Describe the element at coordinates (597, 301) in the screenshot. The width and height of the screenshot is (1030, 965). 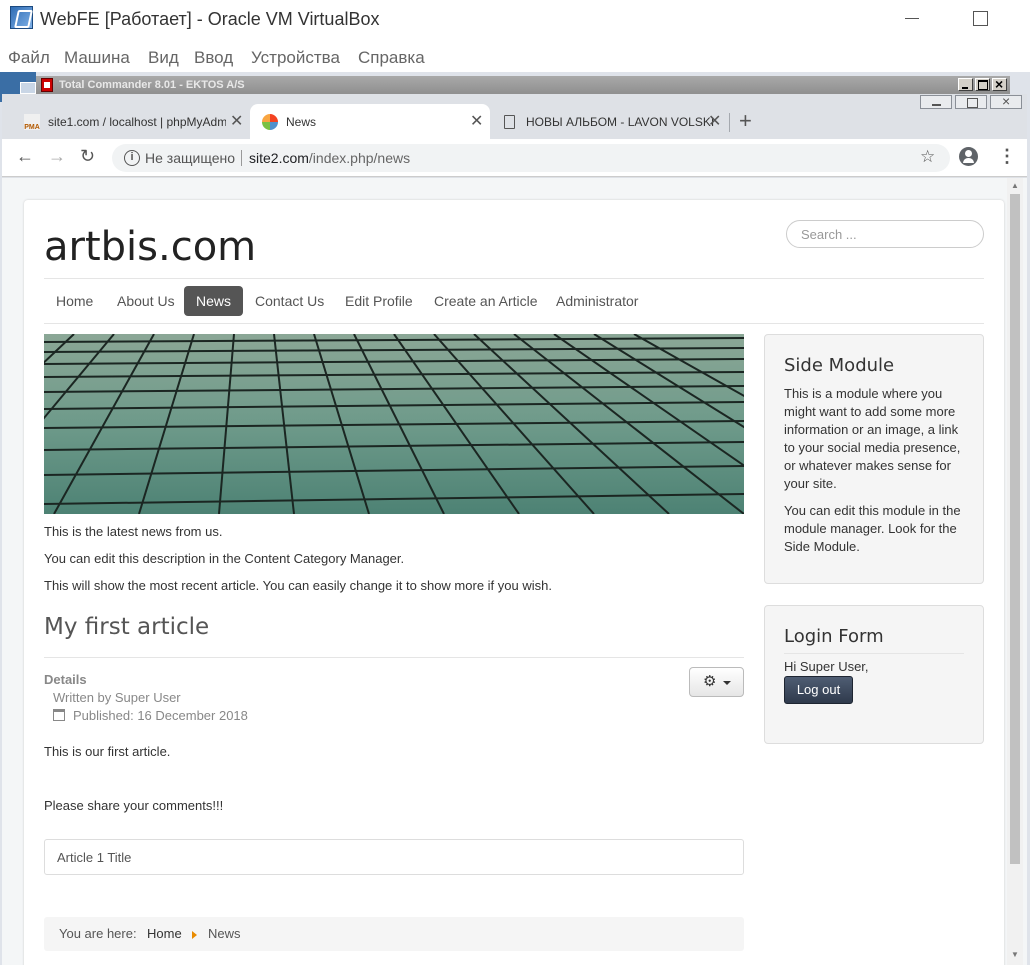
I see `nav-item-administrator: Administrator` at that location.